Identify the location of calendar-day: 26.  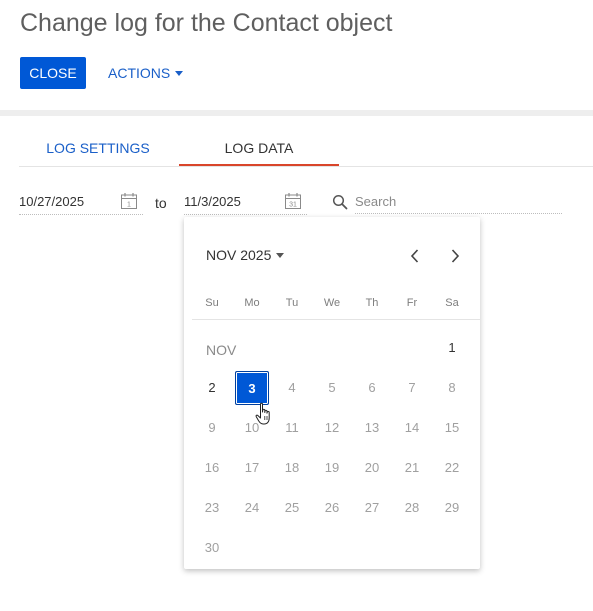
(332, 508).